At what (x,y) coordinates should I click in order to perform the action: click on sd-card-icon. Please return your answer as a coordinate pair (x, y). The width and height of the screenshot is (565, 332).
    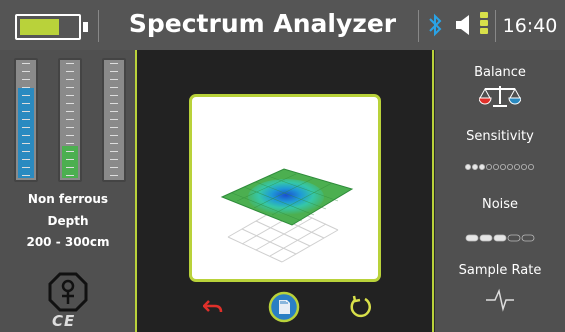
    Looking at the image, I should click on (284, 307).